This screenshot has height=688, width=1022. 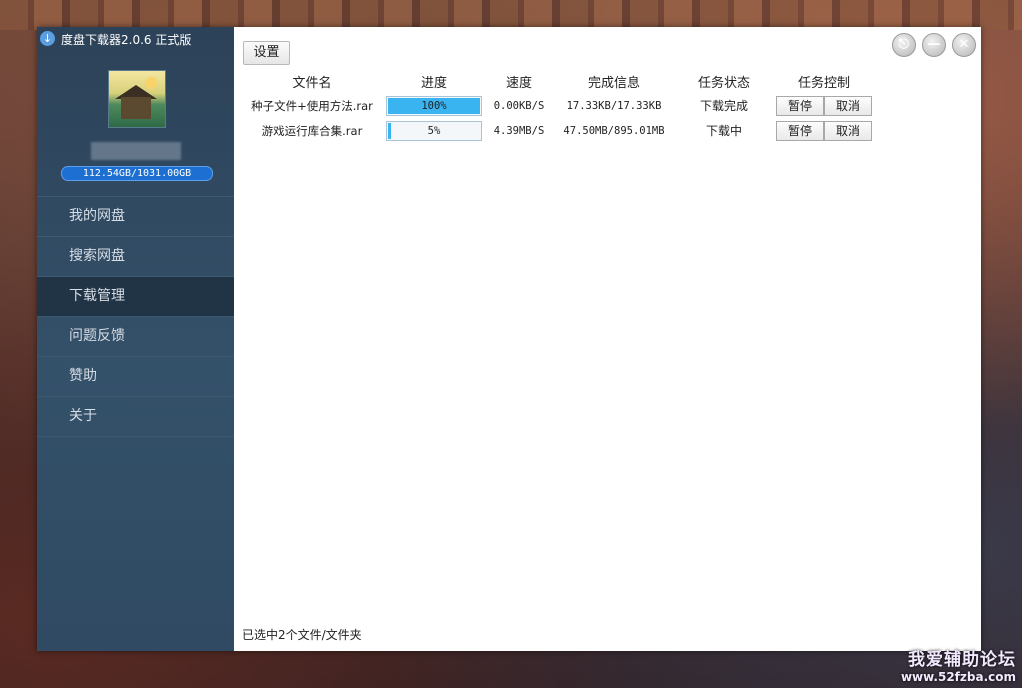 What do you see at coordinates (135, 336) in the screenshot?
I see `sidebar-item-feedback: 问题反馈` at bounding box center [135, 336].